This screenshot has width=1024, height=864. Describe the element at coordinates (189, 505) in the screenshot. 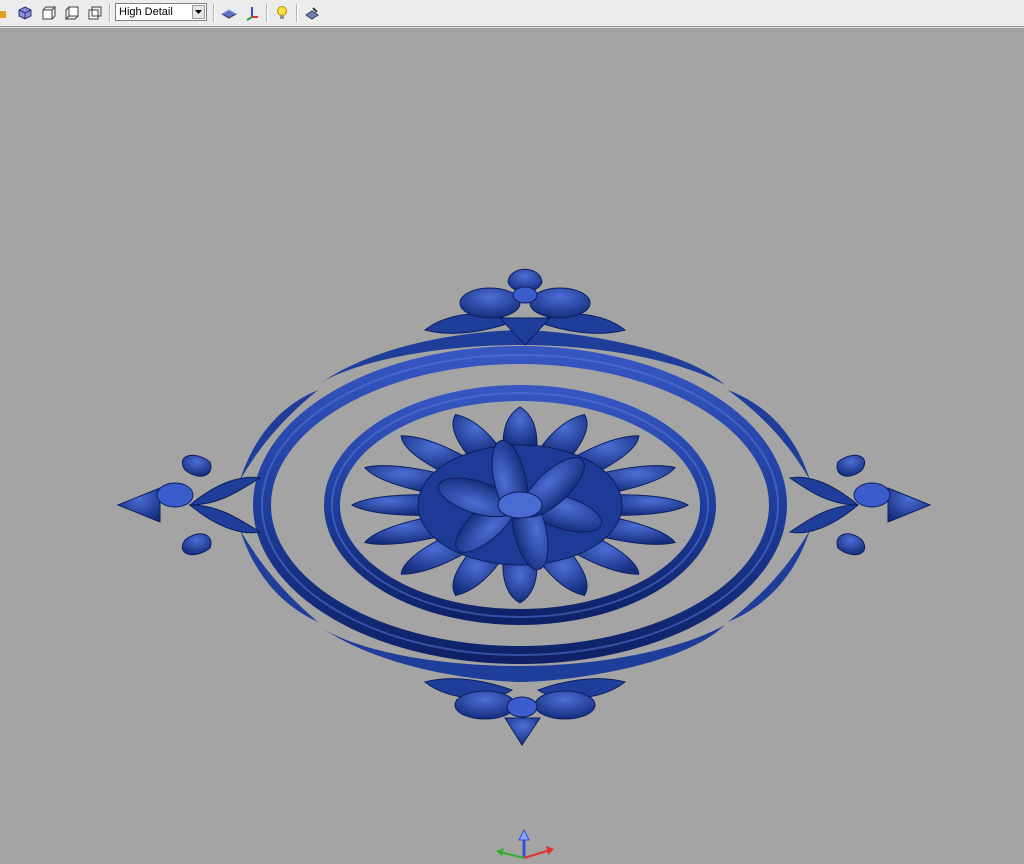

I see `ornament-left` at that location.